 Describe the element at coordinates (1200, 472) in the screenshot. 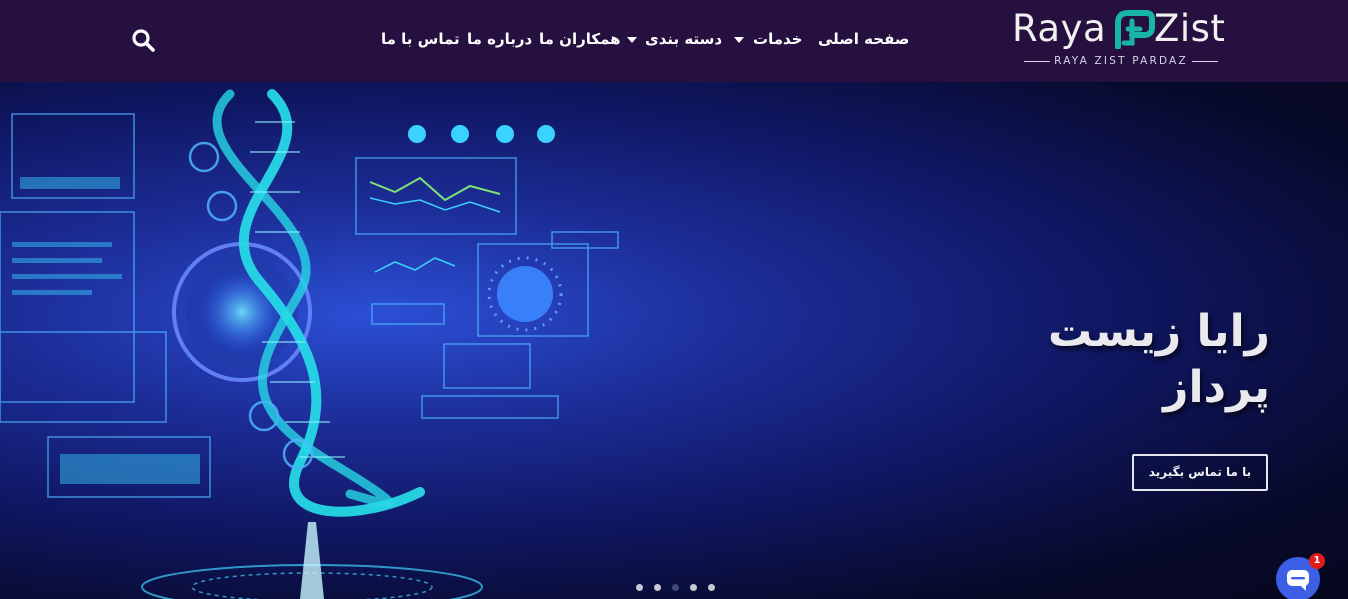

I see `contact-us-button: با ما تماس بگیرید` at that location.